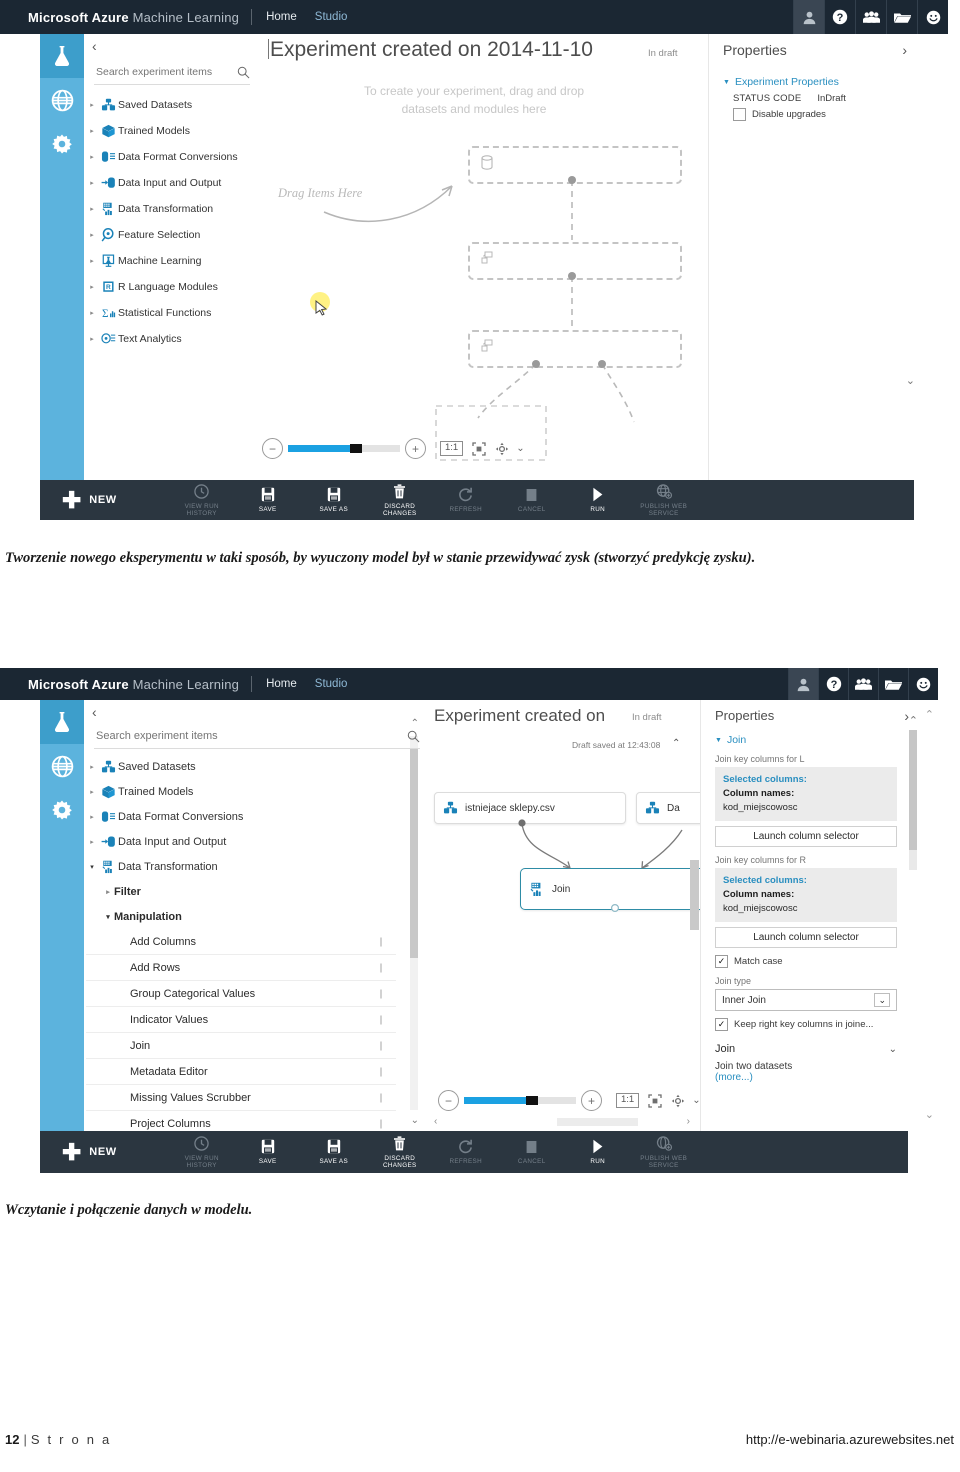 The image size is (960, 1472). What do you see at coordinates (281, 17) in the screenshot?
I see `nav-home: Home` at bounding box center [281, 17].